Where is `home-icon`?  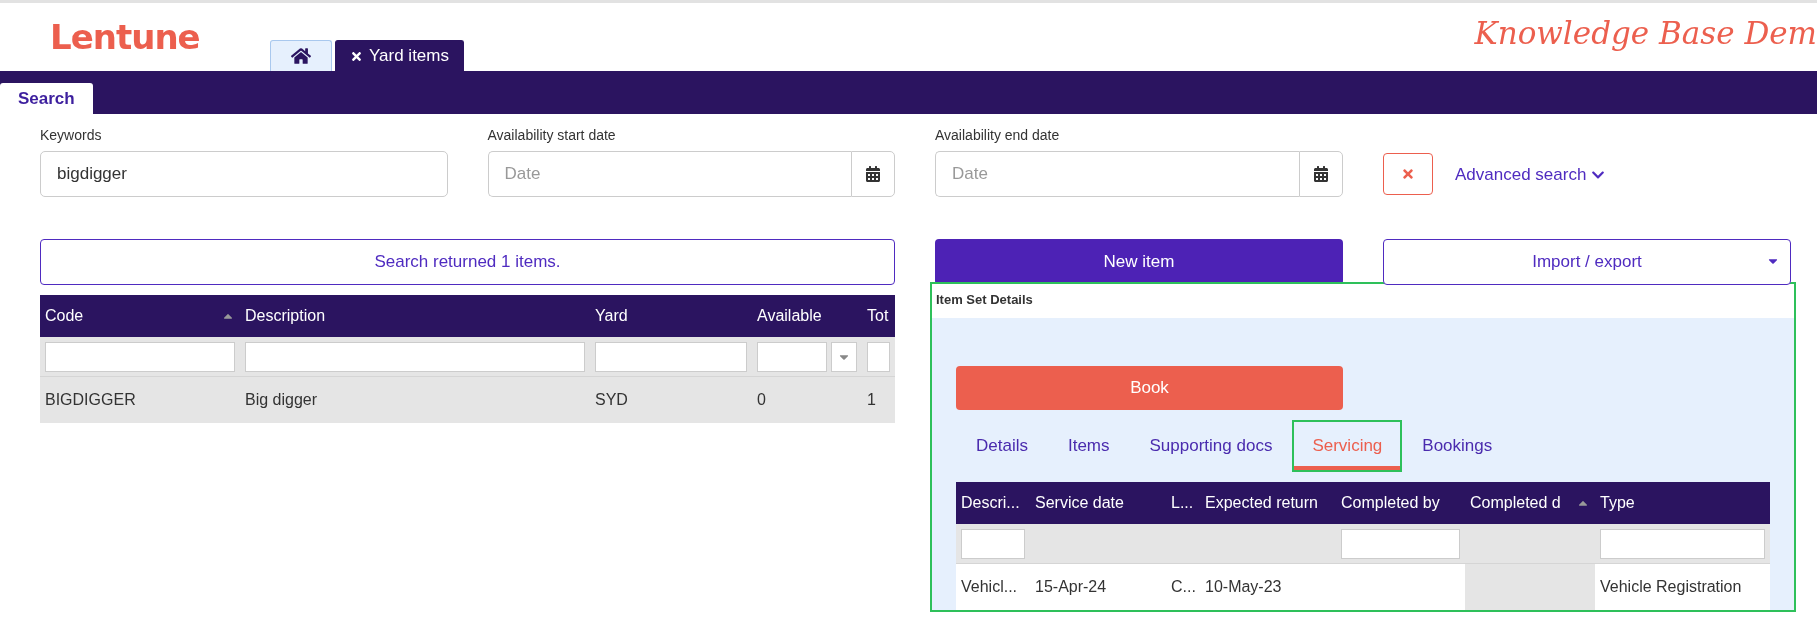 home-icon is located at coordinates (301, 56).